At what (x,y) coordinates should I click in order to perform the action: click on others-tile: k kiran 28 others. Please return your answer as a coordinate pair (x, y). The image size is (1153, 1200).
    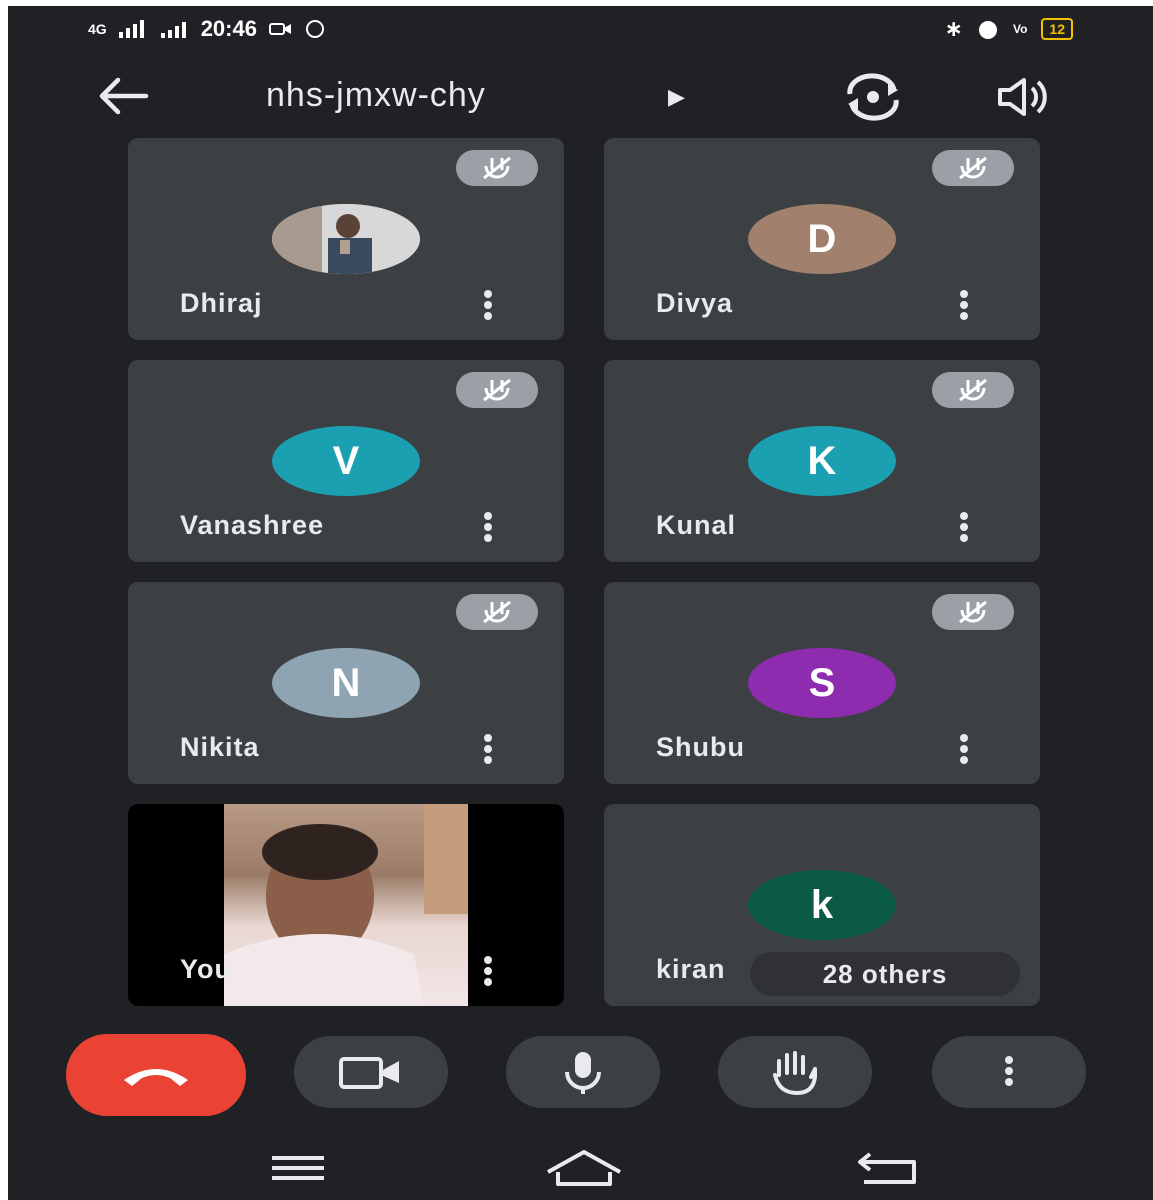
    Looking at the image, I should click on (822, 905).